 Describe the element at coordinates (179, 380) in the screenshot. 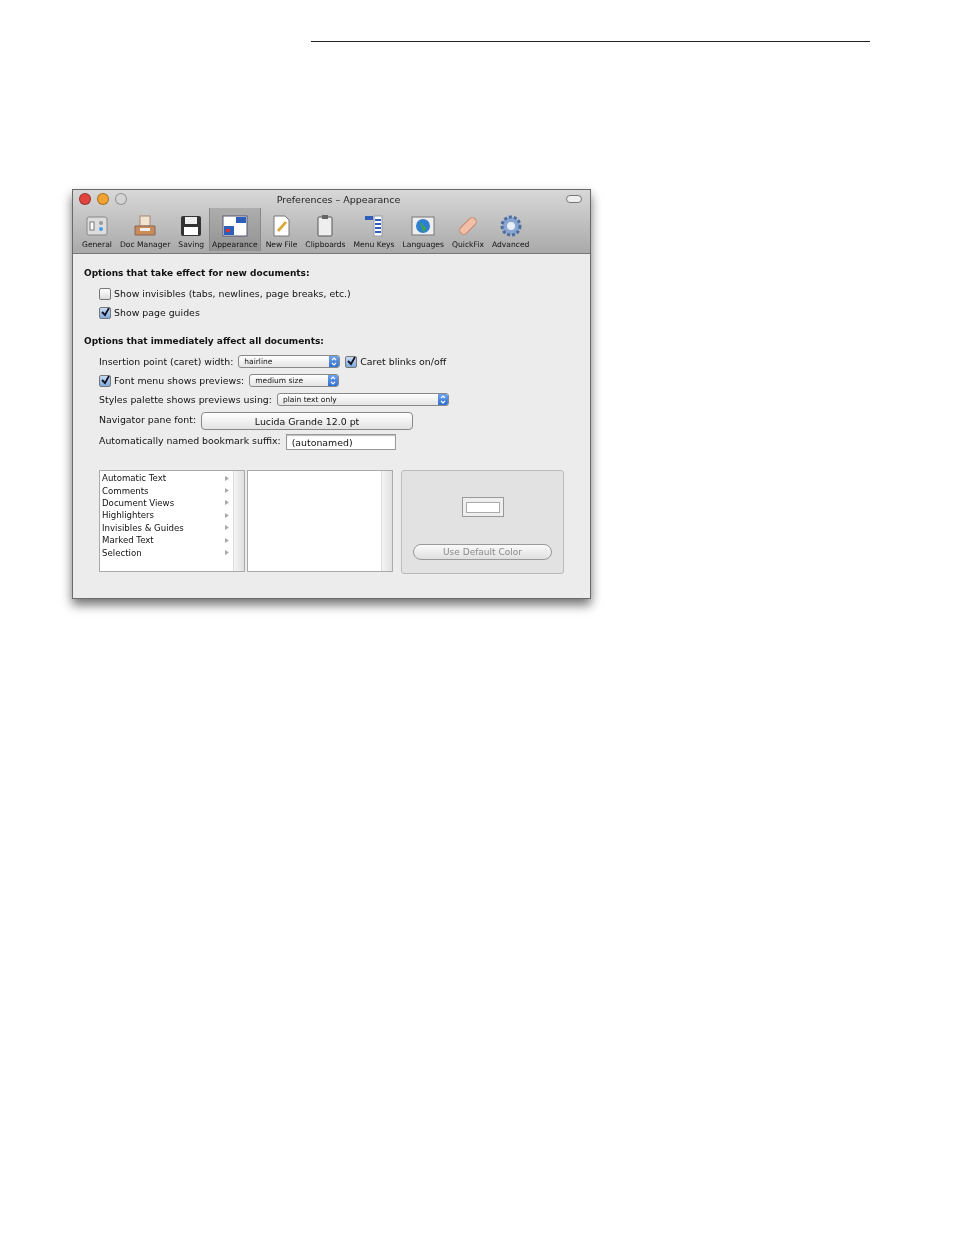

I see `checkbox-label: Font menu shows previews:` at that location.